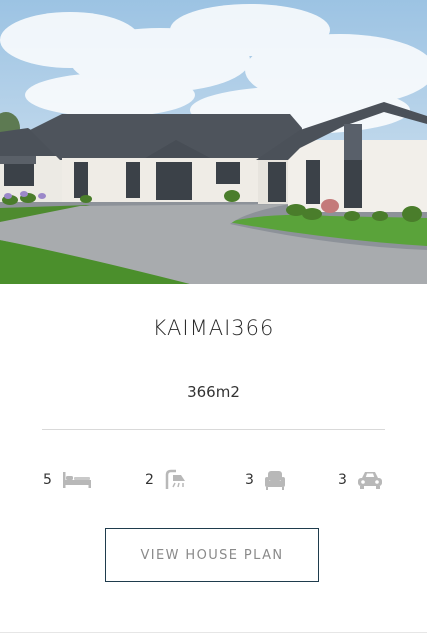 Image resolution: width=427 pixels, height=635 pixels. What do you see at coordinates (370, 480) in the screenshot?
I see `car-icon` at bounding box center [370, 480].